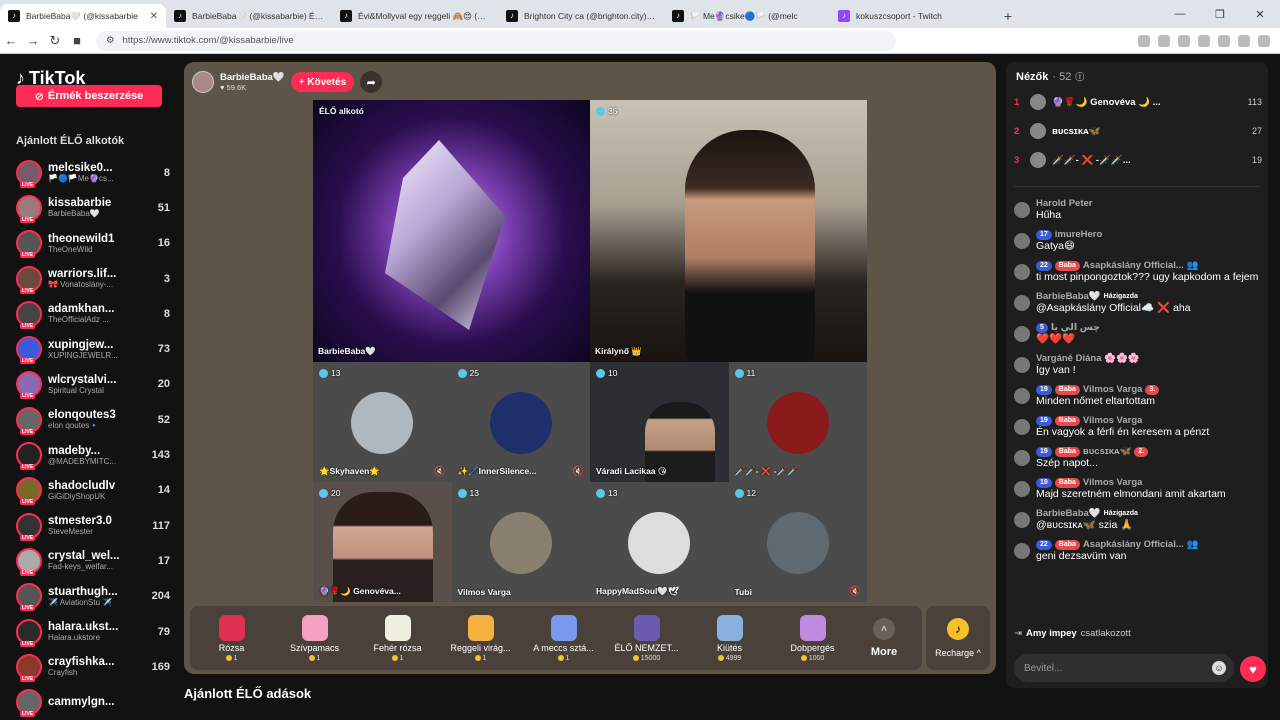  I want to click on browser-tab: ♪ BarbieBaba🤍 (@kissabarbie ✕, so click(83, 16).